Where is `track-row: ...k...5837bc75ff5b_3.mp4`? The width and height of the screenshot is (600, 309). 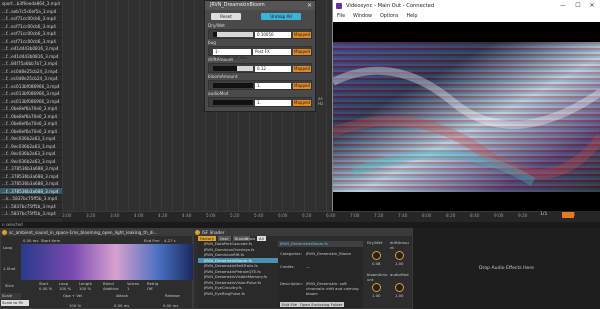 track-row: ...k...5837bc75ff5b_3.mp4 is located at coordinates (31, 199).